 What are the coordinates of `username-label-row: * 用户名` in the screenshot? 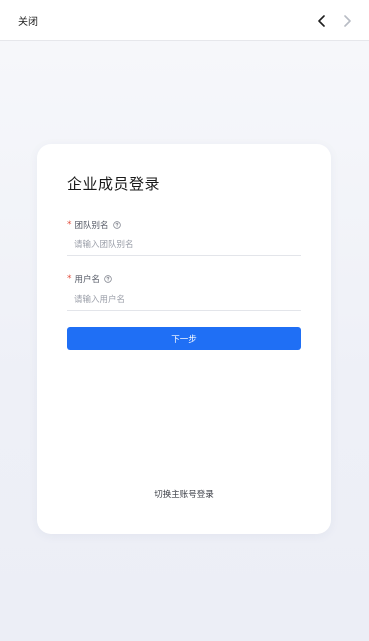 It's located at (89, 279).